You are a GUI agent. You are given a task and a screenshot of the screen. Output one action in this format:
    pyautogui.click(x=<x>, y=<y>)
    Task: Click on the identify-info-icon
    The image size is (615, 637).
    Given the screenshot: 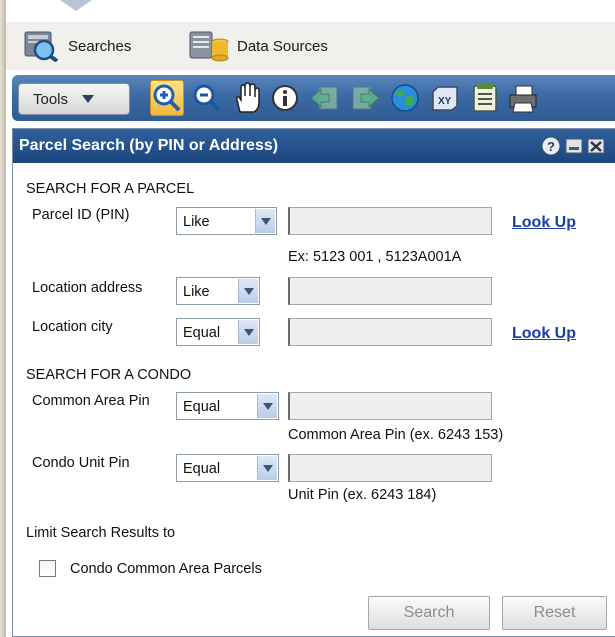 What is the action you would take?
    pyautogui.click(x=285, y=98)
    